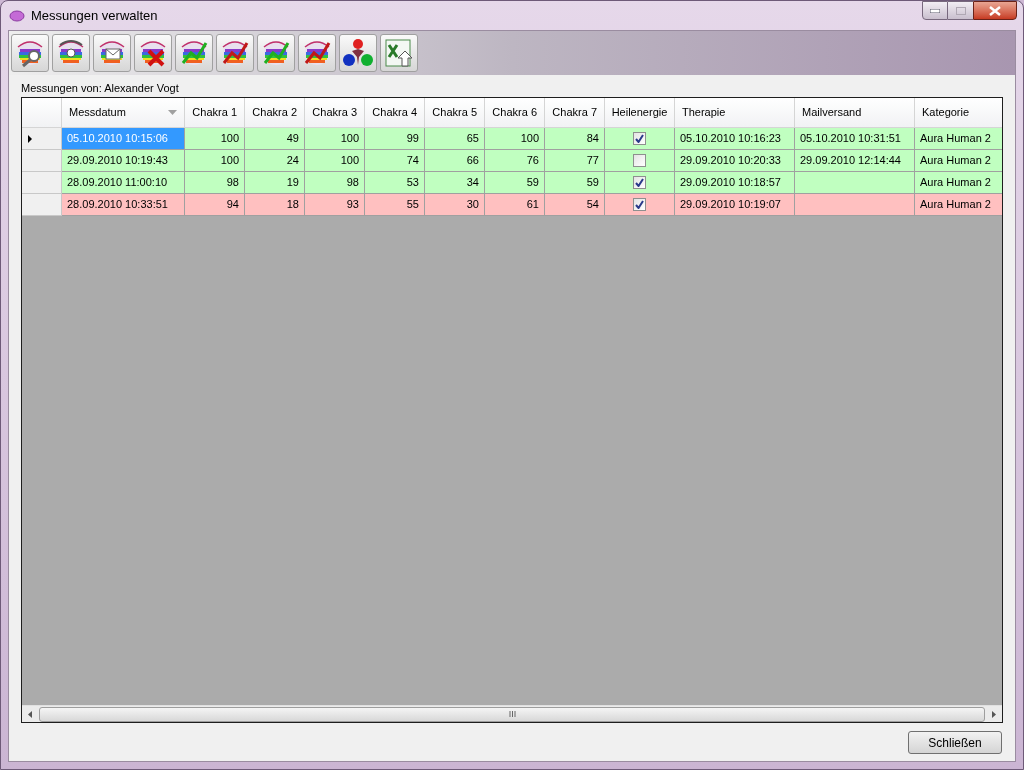 The width and height of the screenshot is (1024, 770). What do you see at coordinates (575, 139) in the screenshot?
I see `table-cell: 84` at bounding box center [575, 139].